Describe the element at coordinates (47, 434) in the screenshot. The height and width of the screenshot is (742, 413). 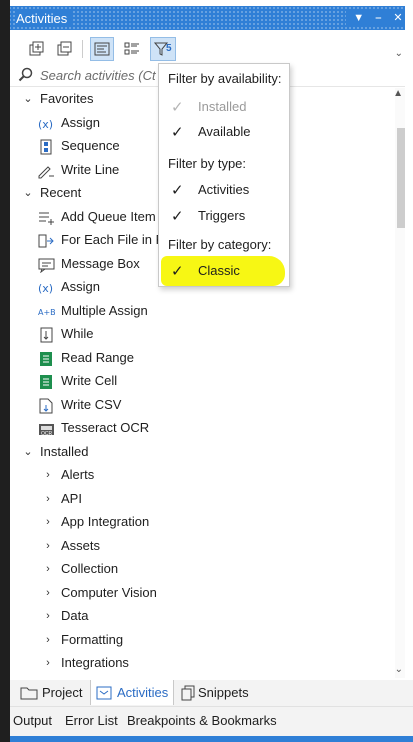
I see `svg-text: OCR` at that location.